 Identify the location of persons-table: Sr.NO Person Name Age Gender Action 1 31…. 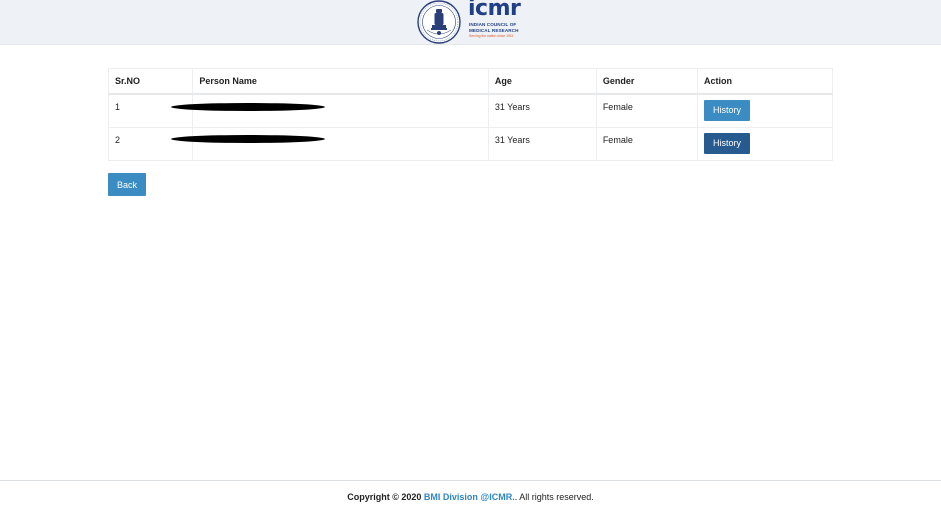
(470, 114).